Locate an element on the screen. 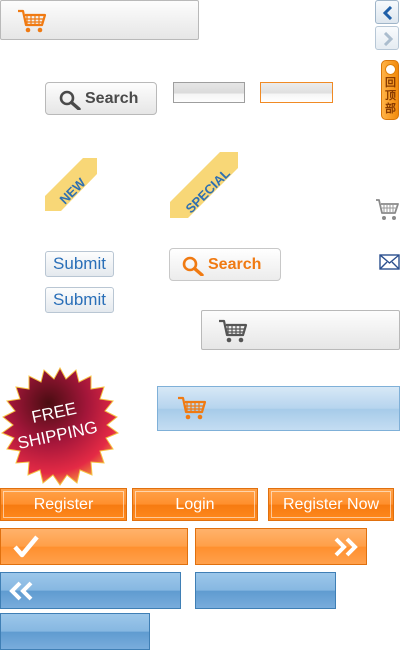 Image resolution: width=400 pixels, height=650 pixels. login-label: Login is located at coordinates (195, 504).